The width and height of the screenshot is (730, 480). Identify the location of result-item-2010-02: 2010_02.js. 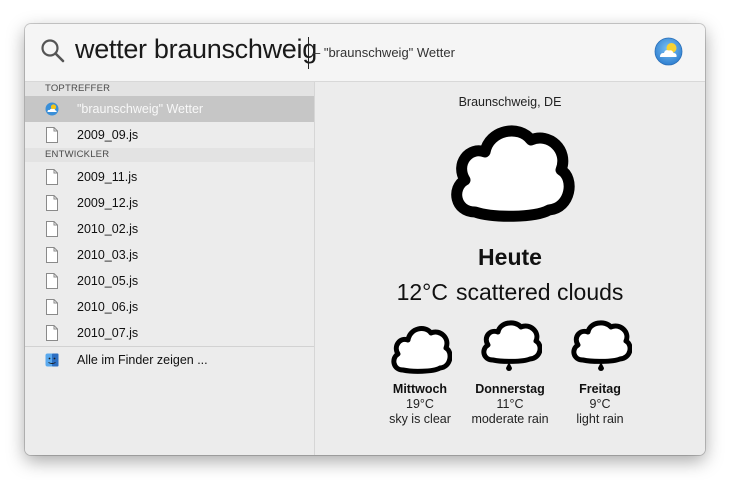
(169, 229).